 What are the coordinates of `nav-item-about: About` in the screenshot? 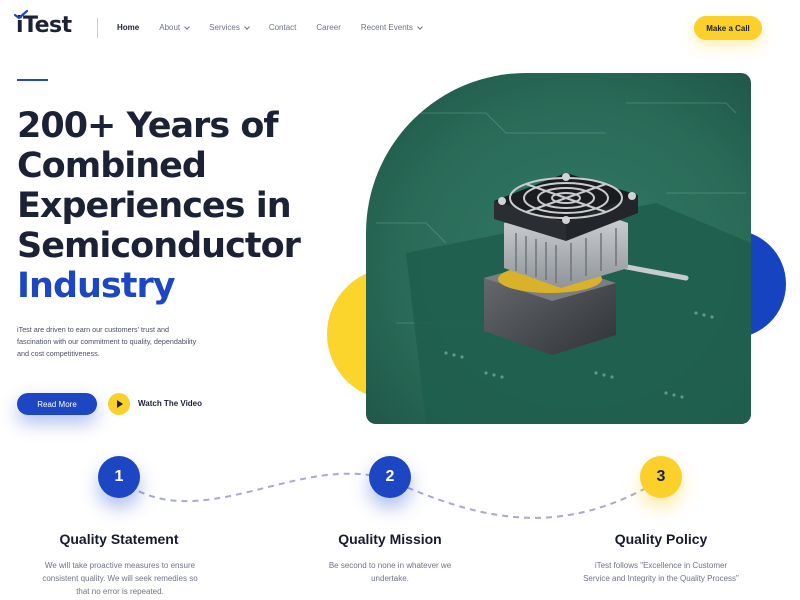 It's located at (174, 28).